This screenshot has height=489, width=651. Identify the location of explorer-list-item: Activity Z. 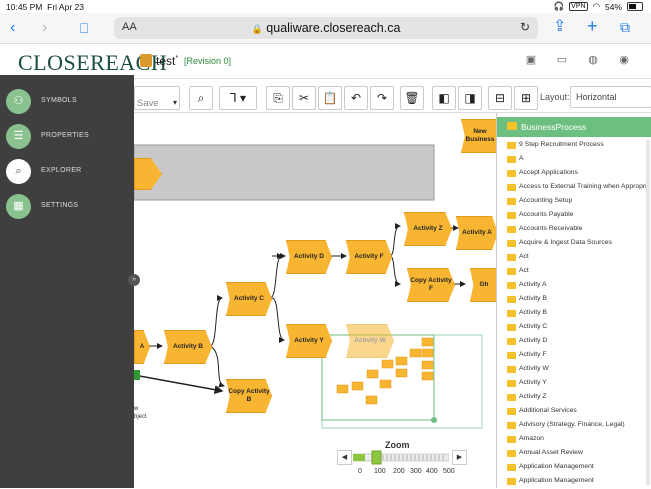
(574, 398).